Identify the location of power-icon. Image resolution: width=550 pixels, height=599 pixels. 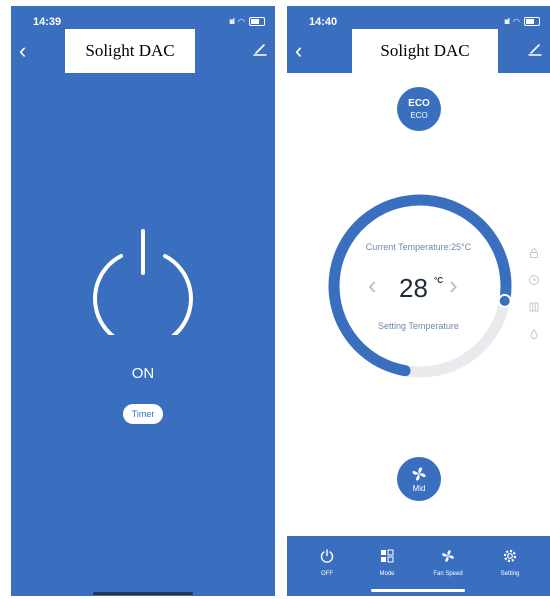
(327, 556).